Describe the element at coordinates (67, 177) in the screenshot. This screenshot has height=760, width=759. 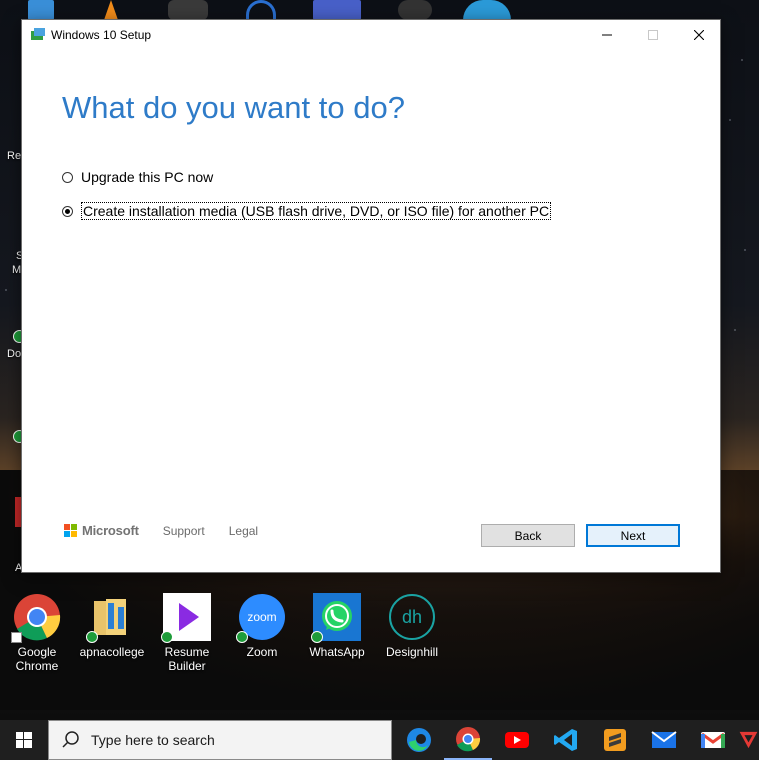
I see `radio-upgrade` at that location.